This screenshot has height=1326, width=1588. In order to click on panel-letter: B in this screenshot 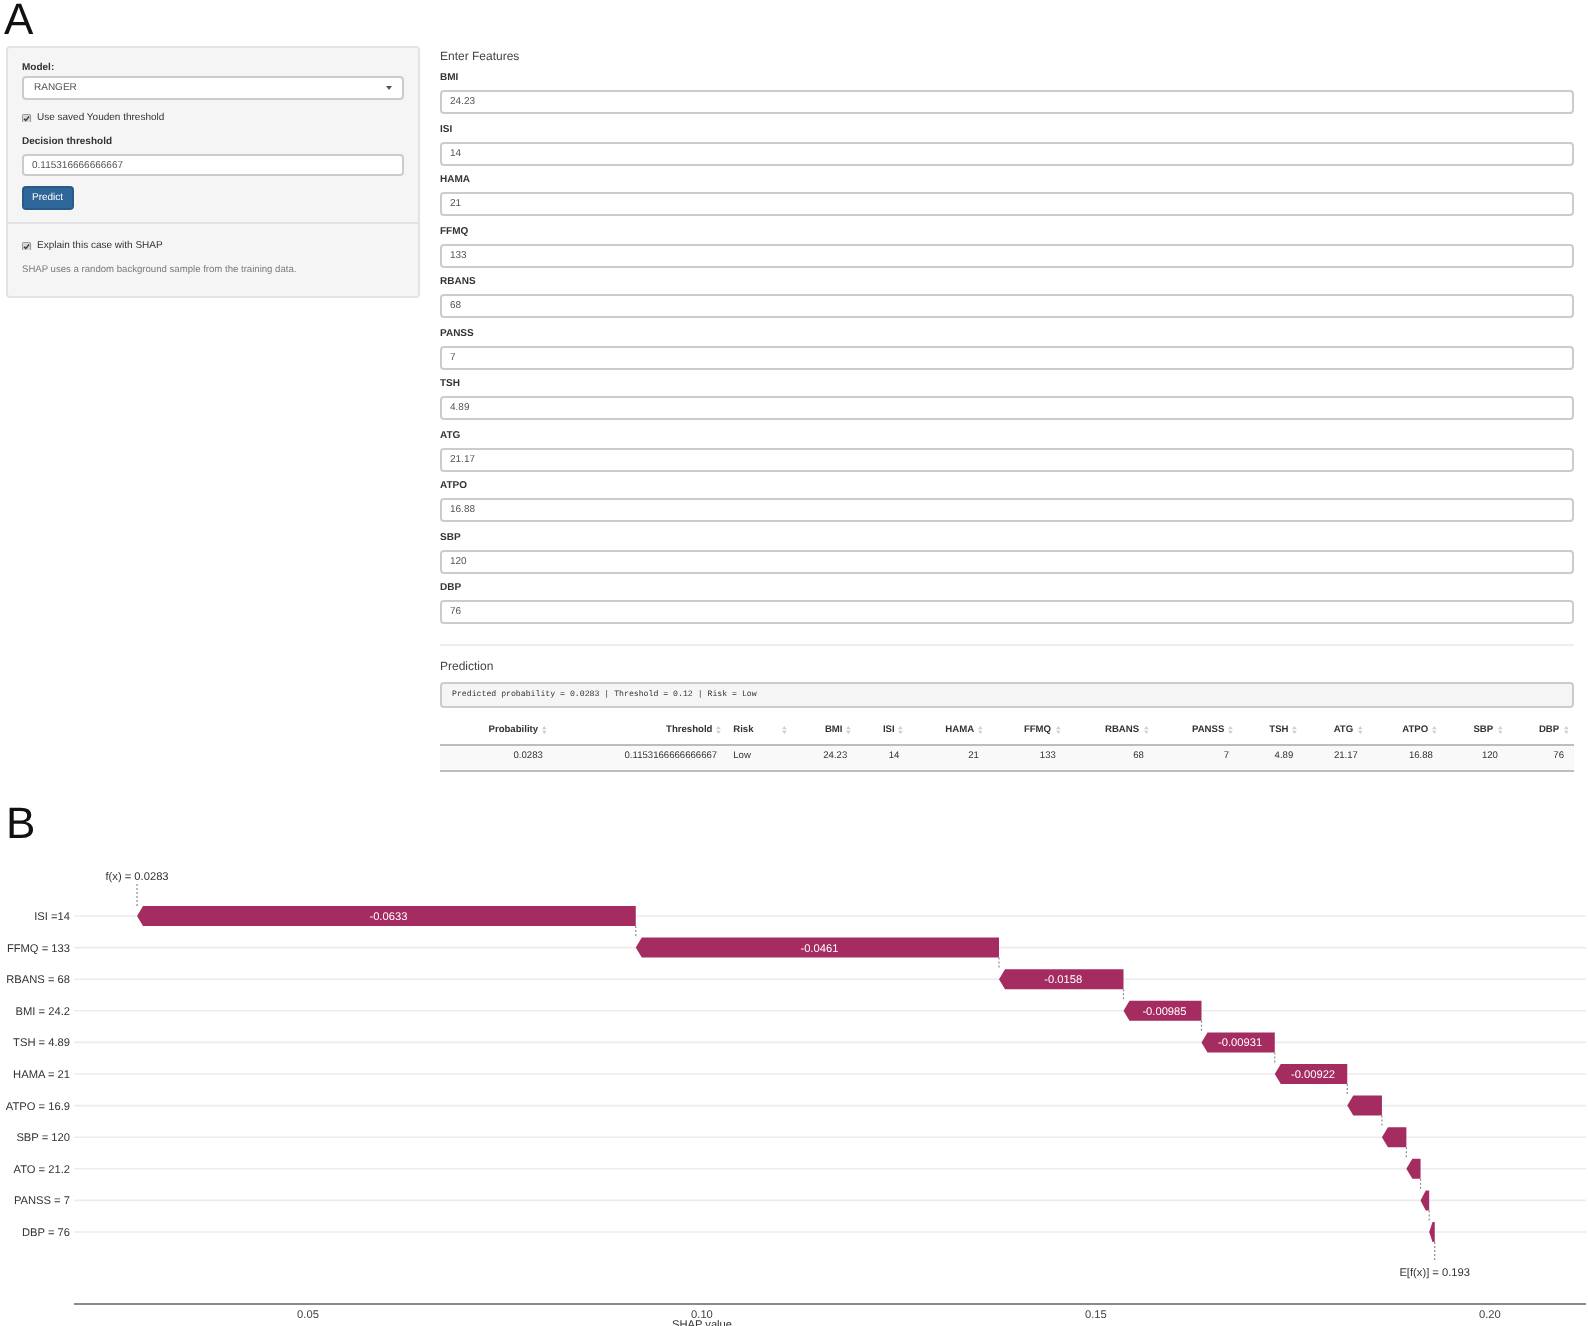, I will do `click(21, 823)`.